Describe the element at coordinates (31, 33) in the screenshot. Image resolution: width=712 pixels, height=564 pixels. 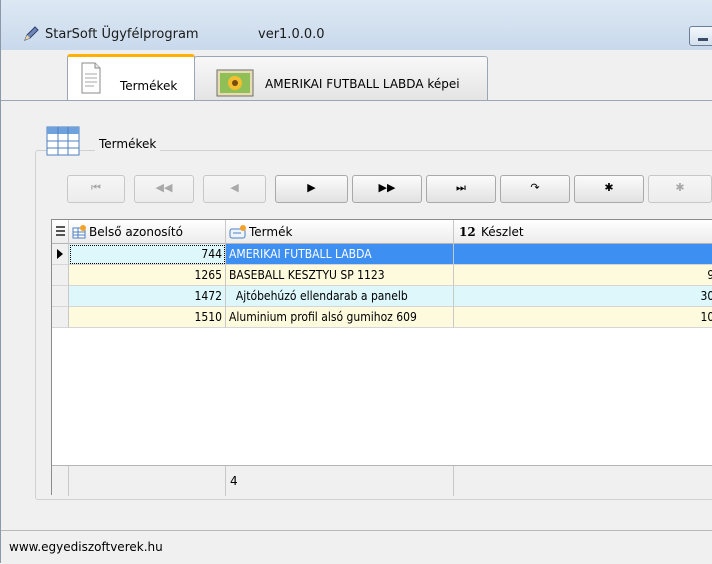
I see `pen-icon` at that location.